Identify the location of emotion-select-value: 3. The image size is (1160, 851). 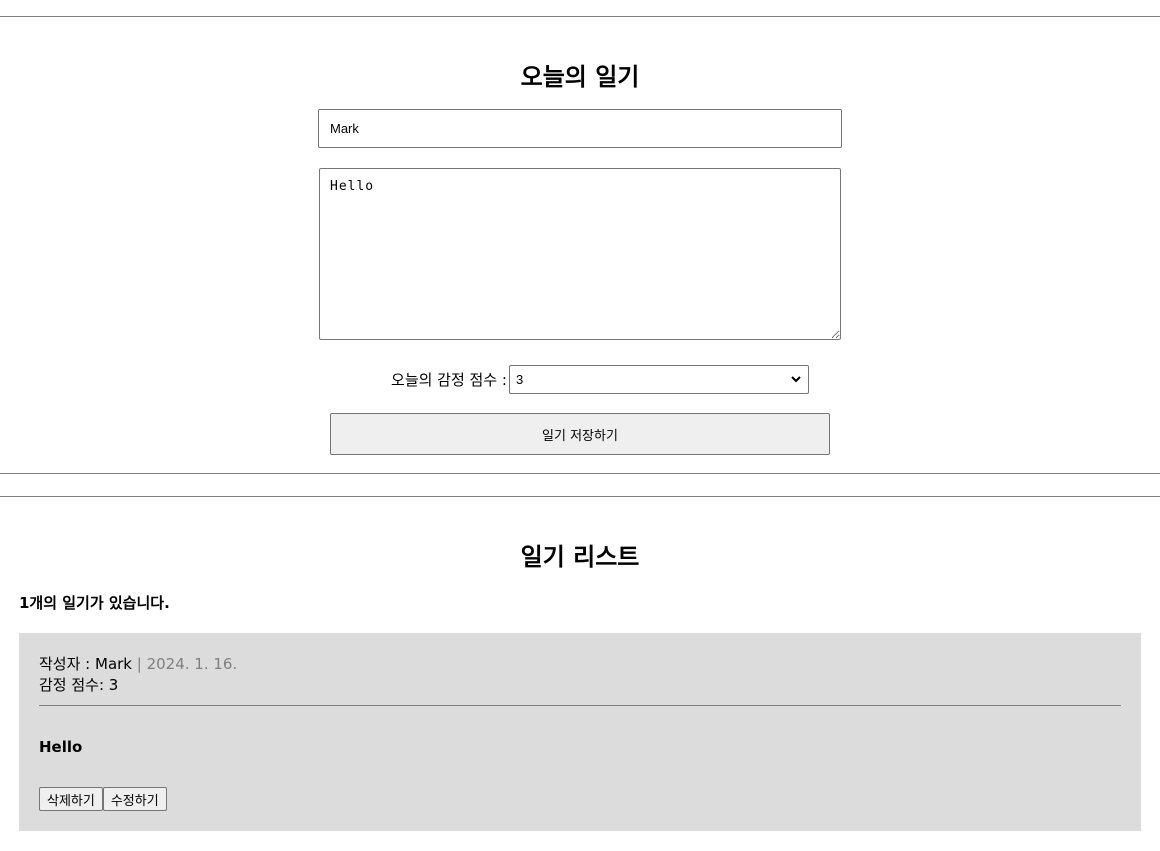
(519, 379).